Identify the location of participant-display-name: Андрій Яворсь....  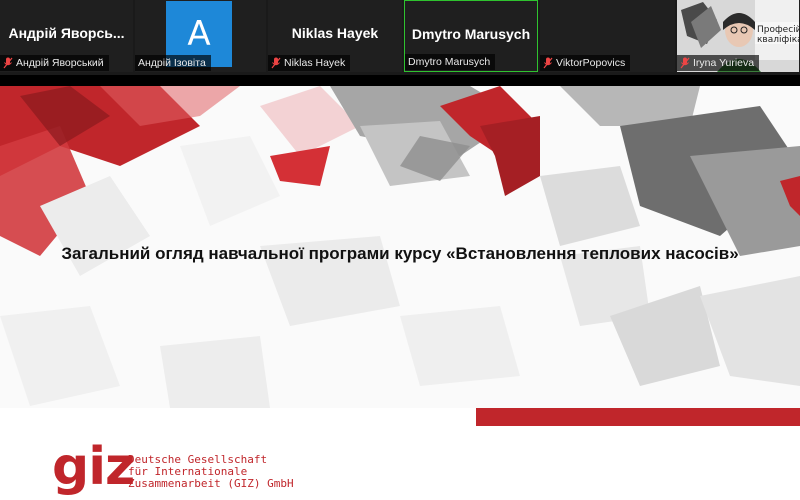
(66, 33).